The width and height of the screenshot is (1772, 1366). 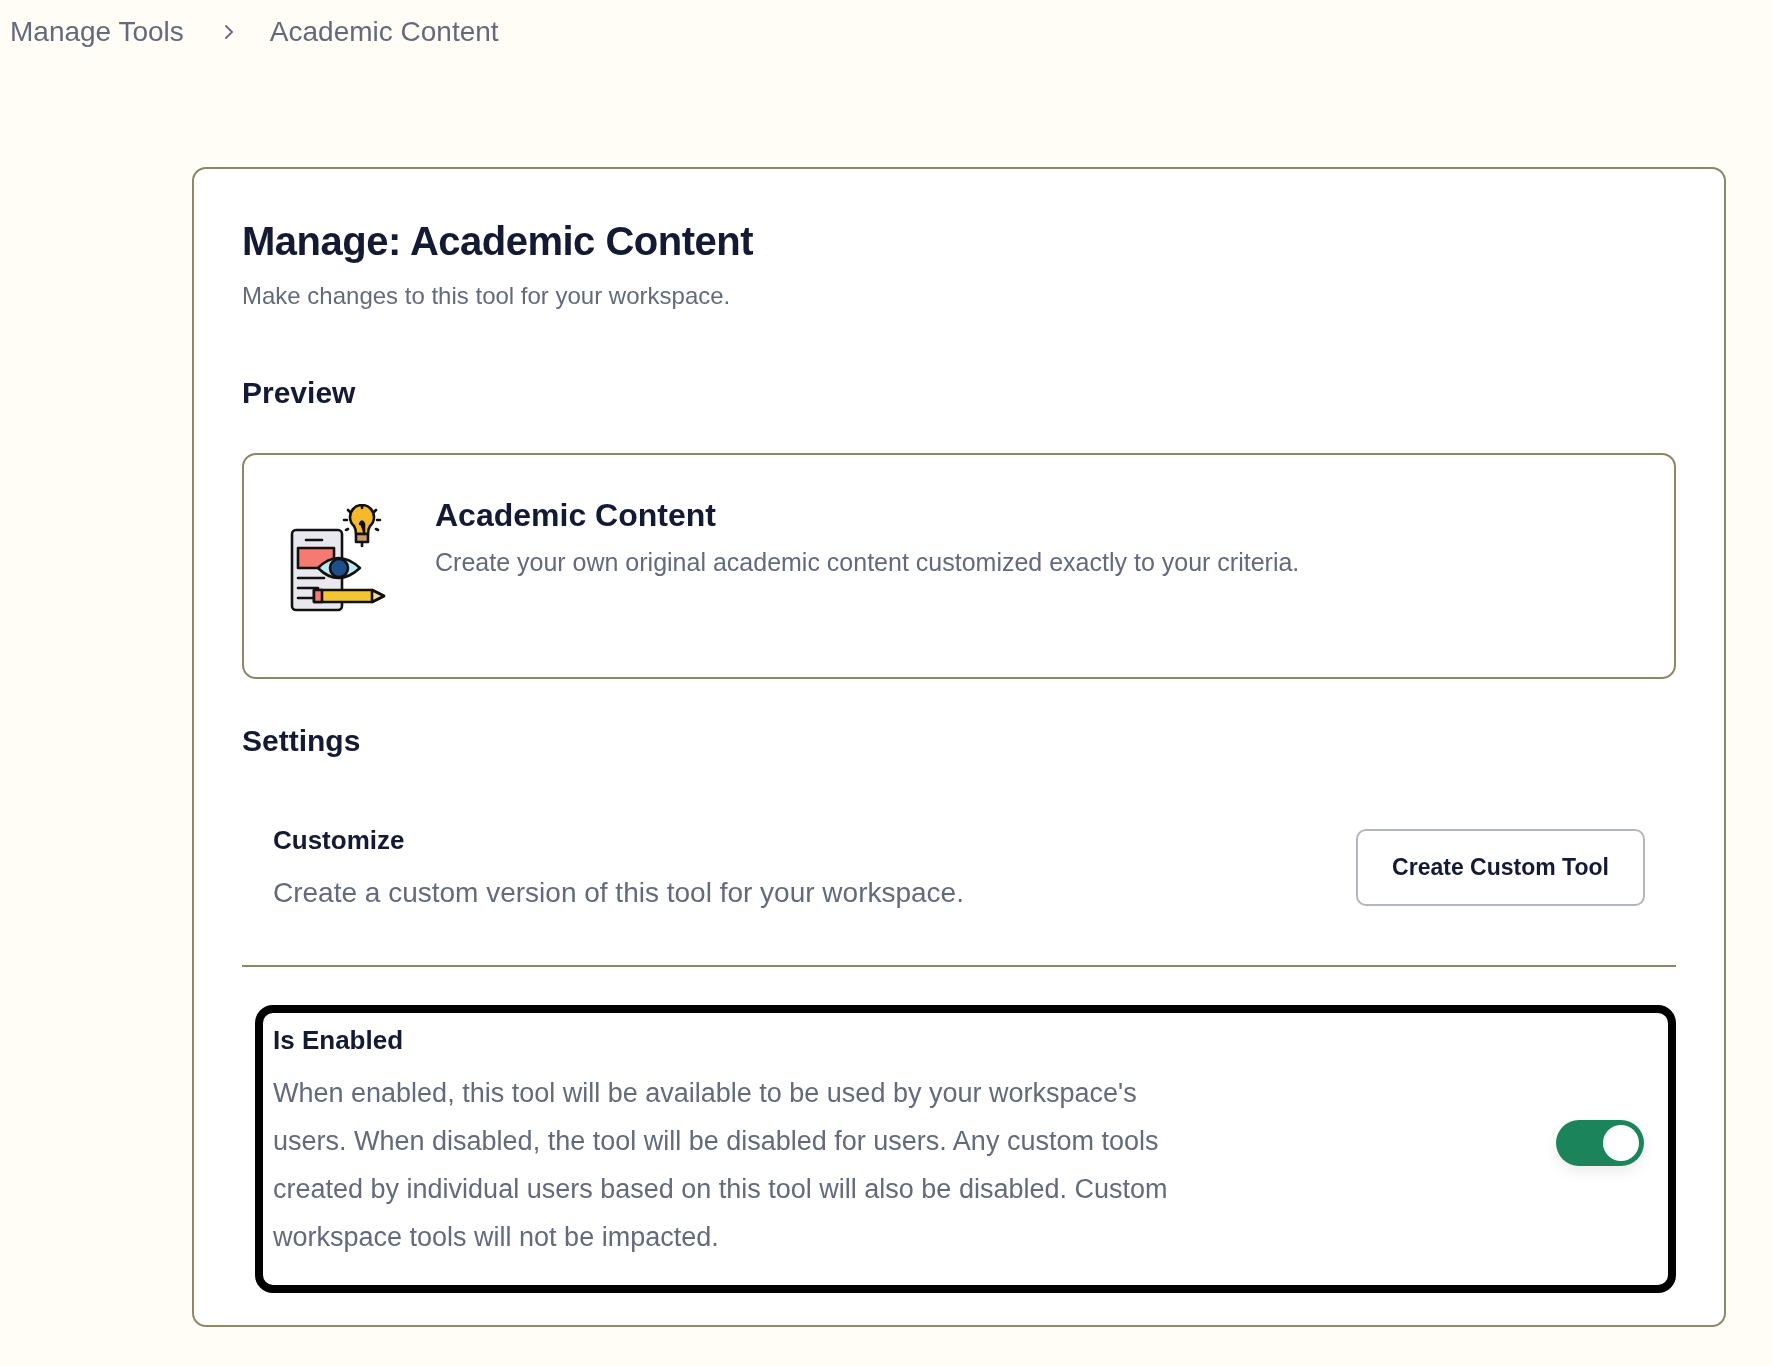 What do you see at coordinates (618, 893) in the screenshot?
I see `setting-description: Create a custom version of this tool for your workspace.` at bounding box center [618, 893].